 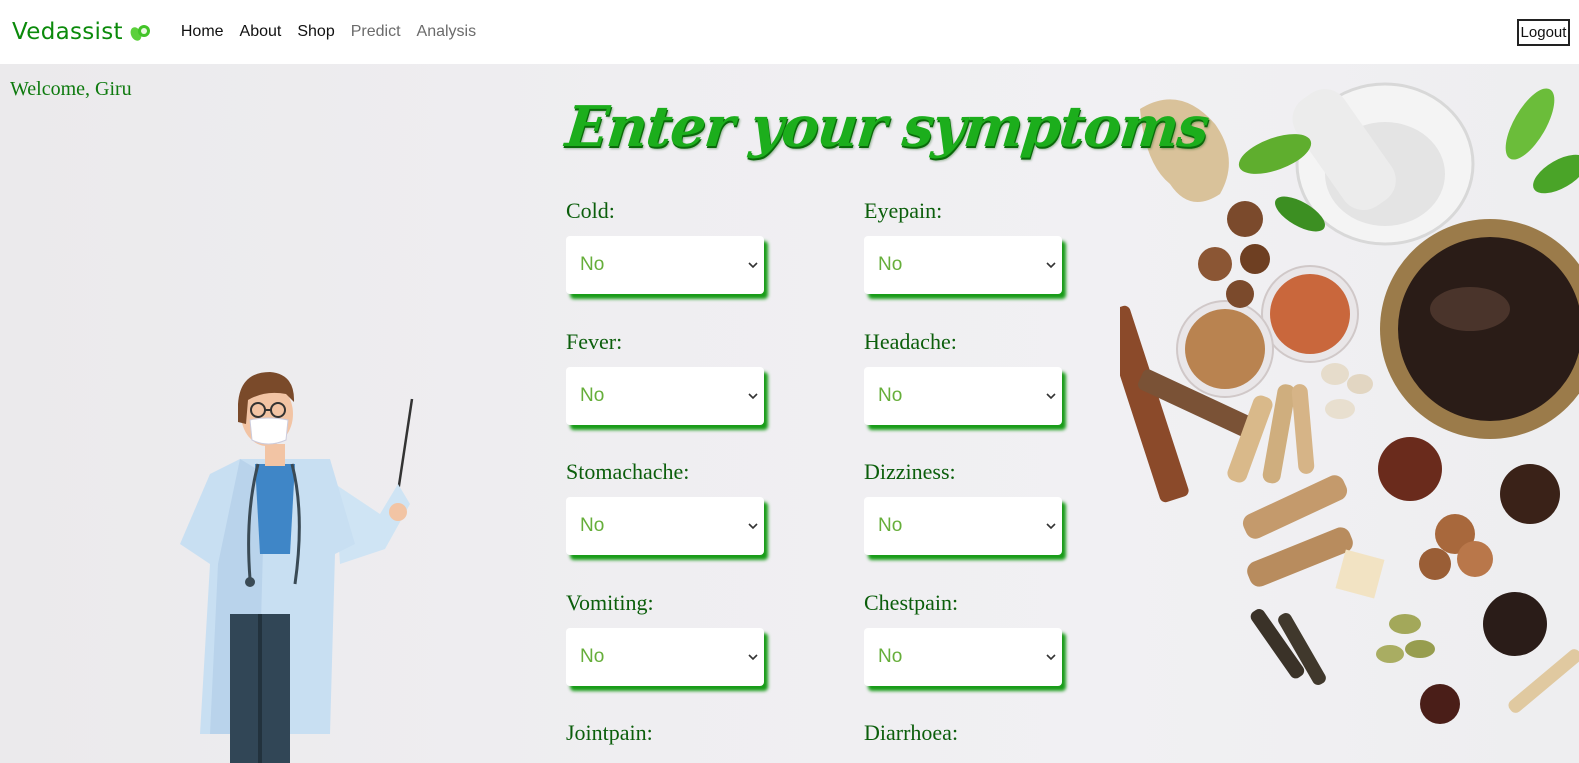 I want to click on field-chestpain: Chestpain: No, so click(x=964, y=638).